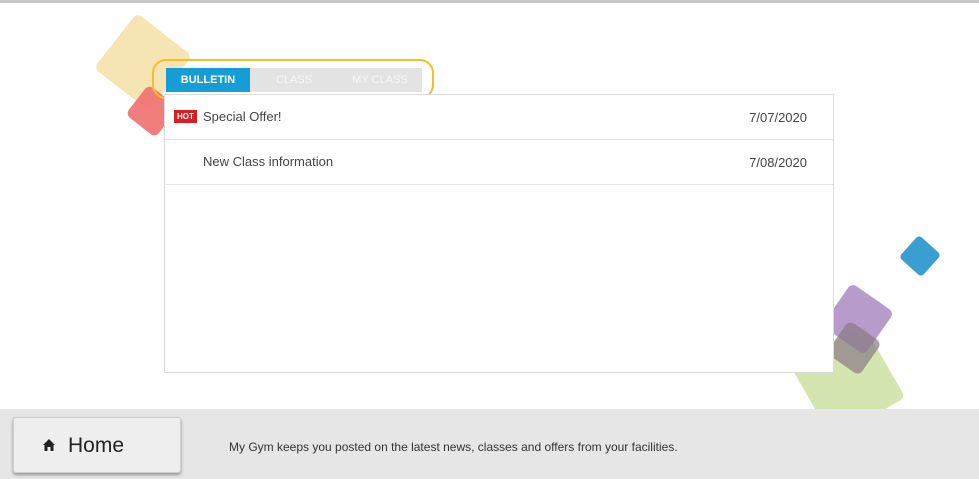 The width and height of the screenshot is (979, 479). What do you see at coordinates (499, 162) in the screenshot?
I see `bulletin-row: New Class information 7/08/2020` at bounding box center [499, 162].